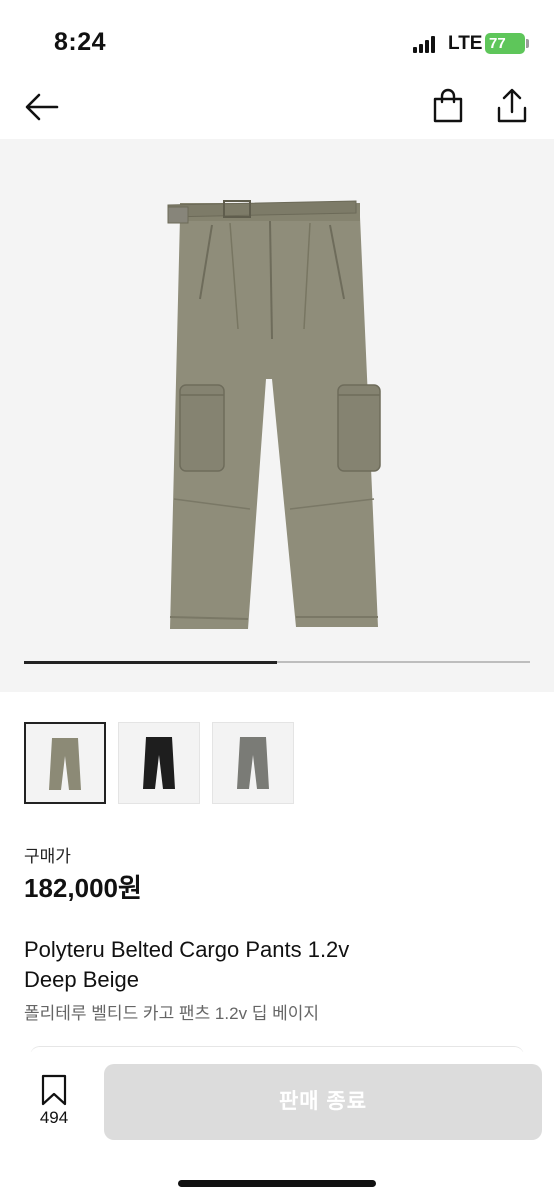 This screenshot has height=1200, width=554. I want to click on share-icon, so click(512, 106).